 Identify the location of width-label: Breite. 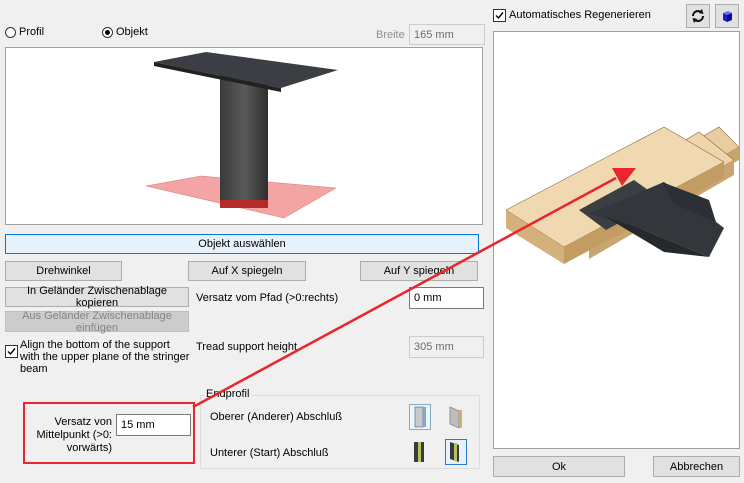
(390, 35).